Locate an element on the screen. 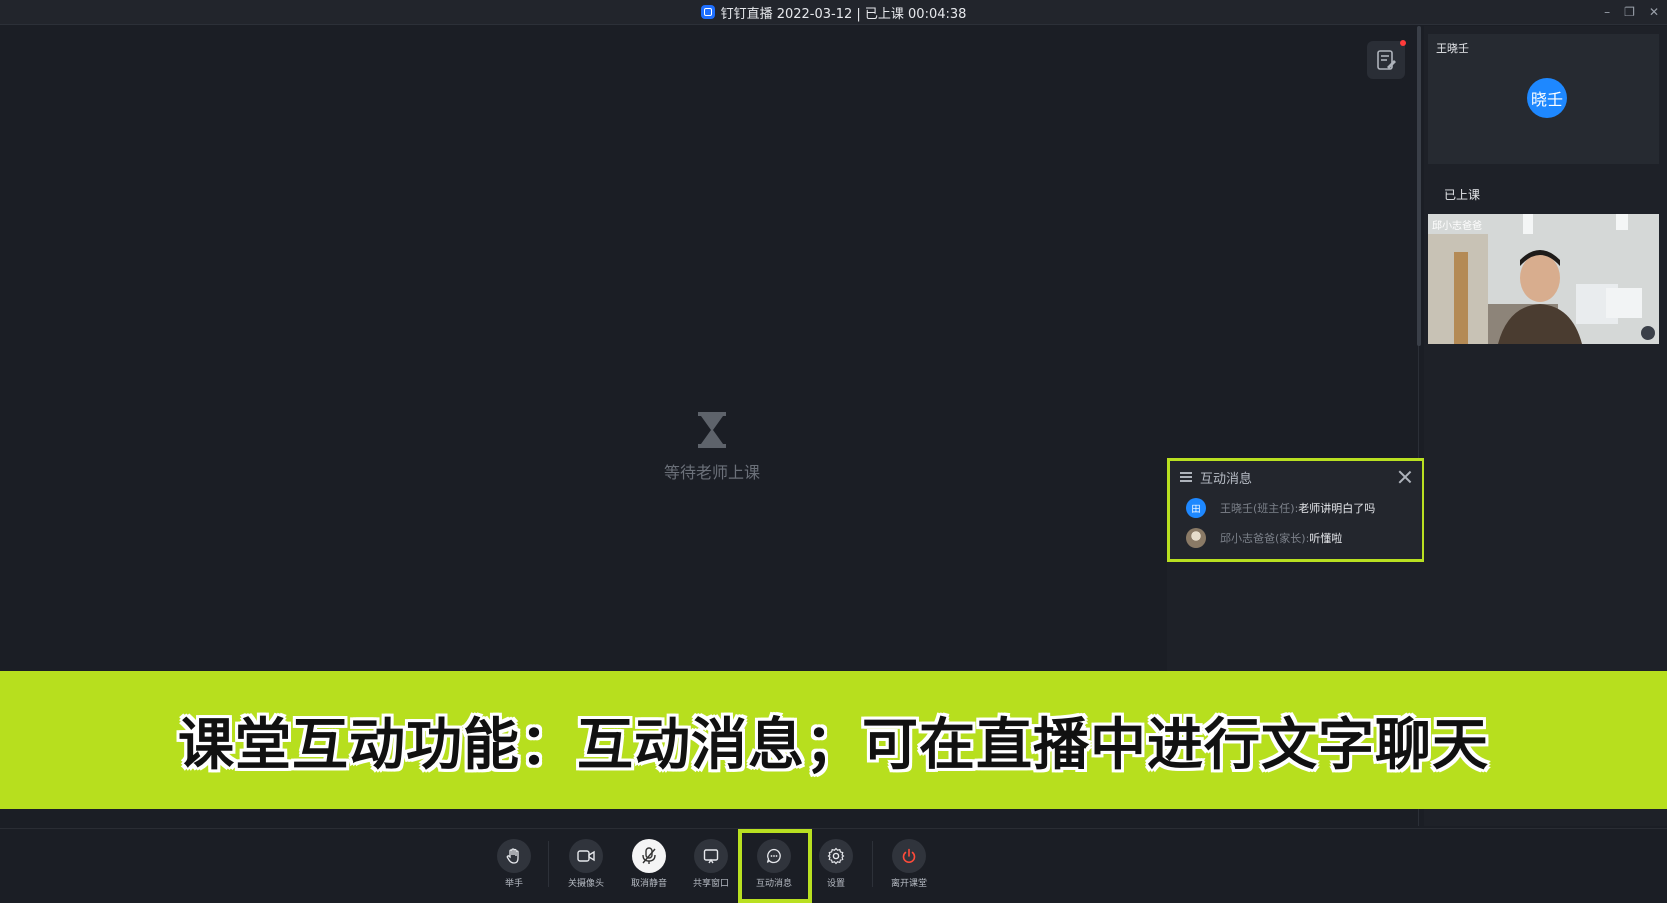 This screenshot has width=1667, height=903. tool-label: 举手 is located at coordinates (513, 884).